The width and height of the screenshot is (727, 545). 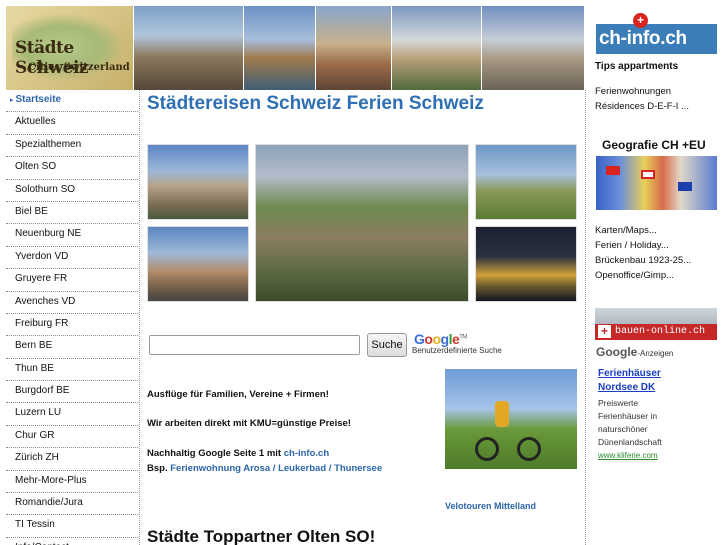 I want to click on bauen-online-label: bauen-online.ch, so click(x=656, y=332).